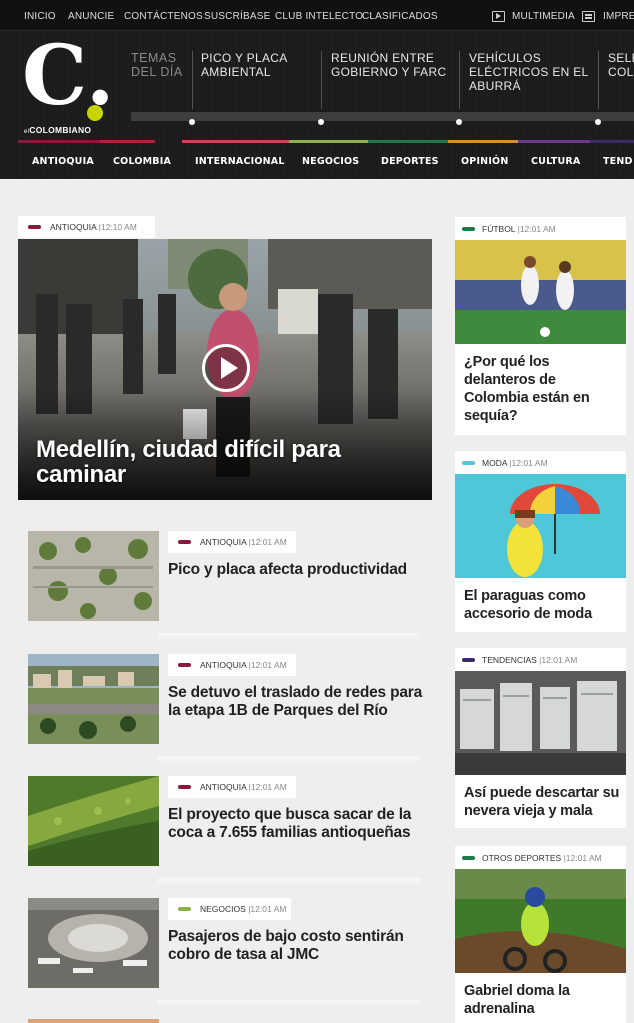  I want to click on temas-timeline, so click(382, 116).